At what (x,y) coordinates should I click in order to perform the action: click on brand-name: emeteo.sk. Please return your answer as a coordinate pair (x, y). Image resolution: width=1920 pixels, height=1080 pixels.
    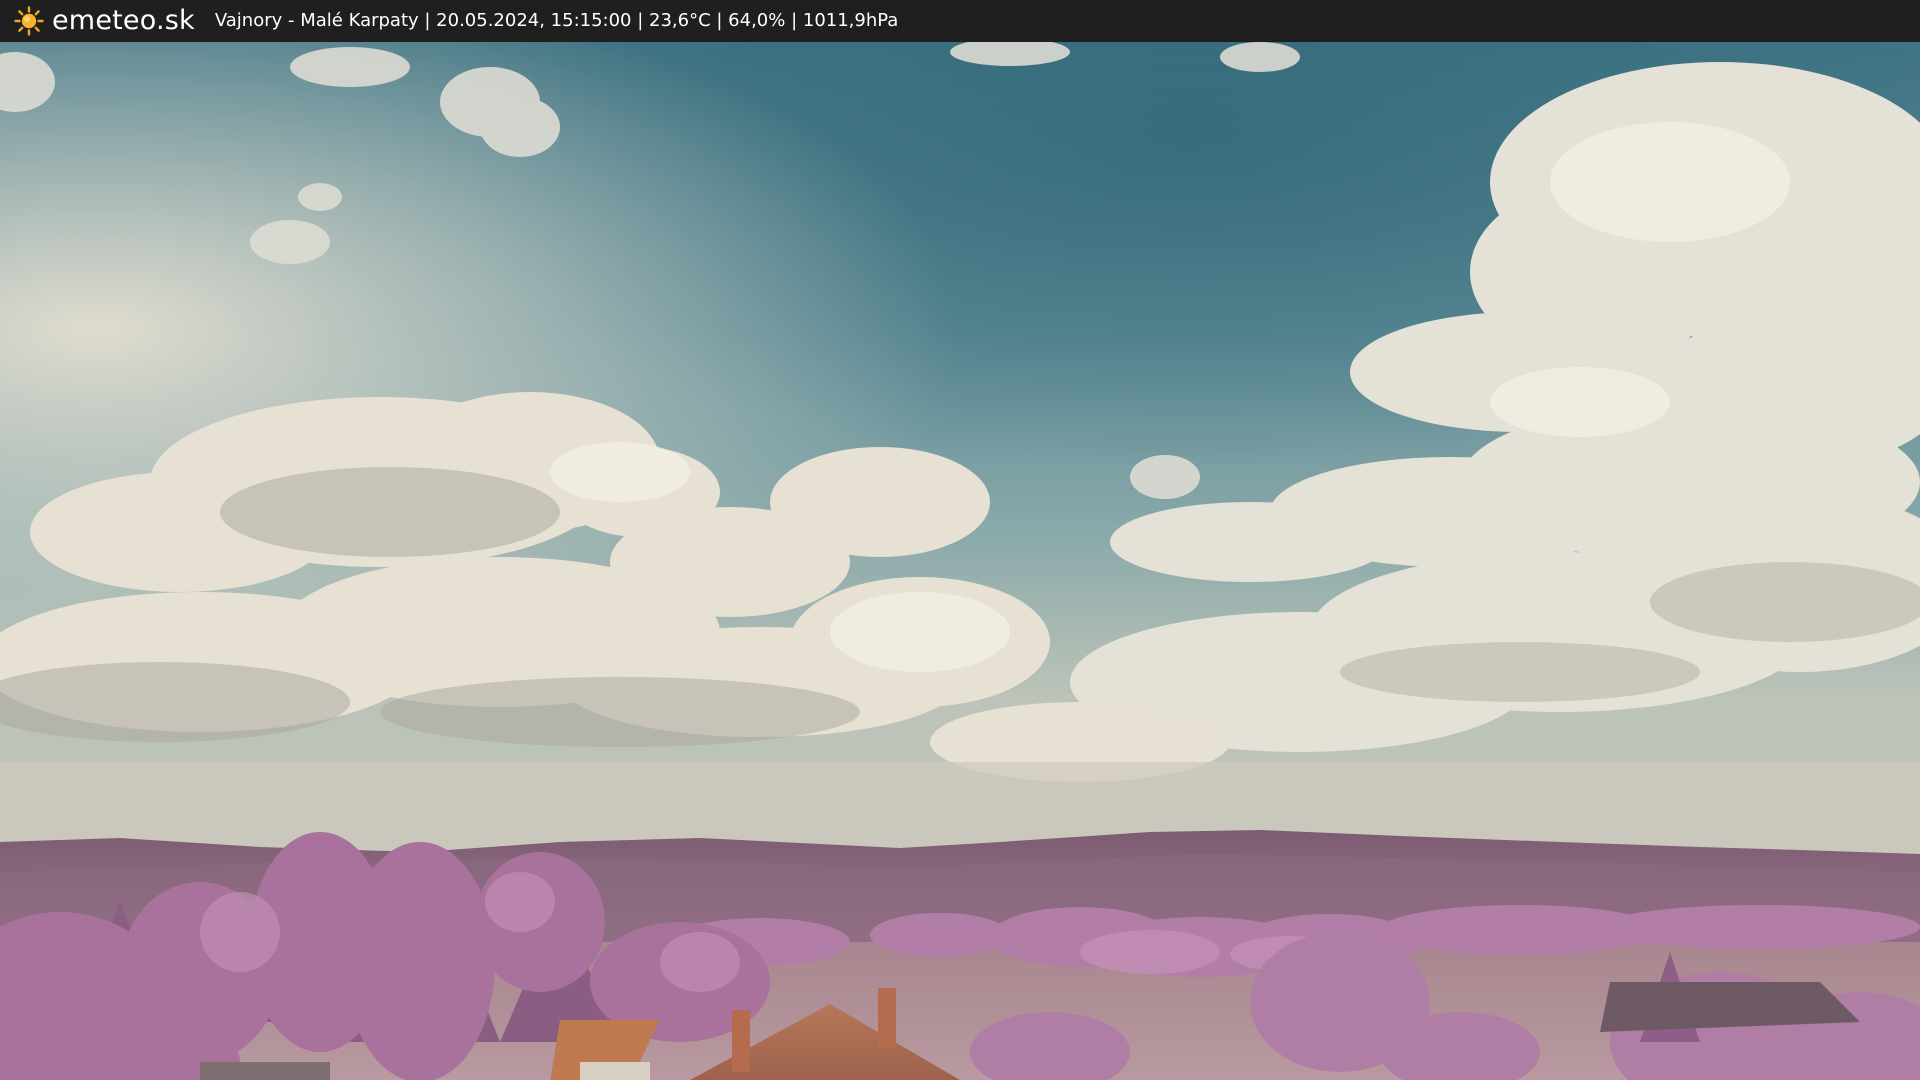
    Looking at the image, I should click on (123, 20).